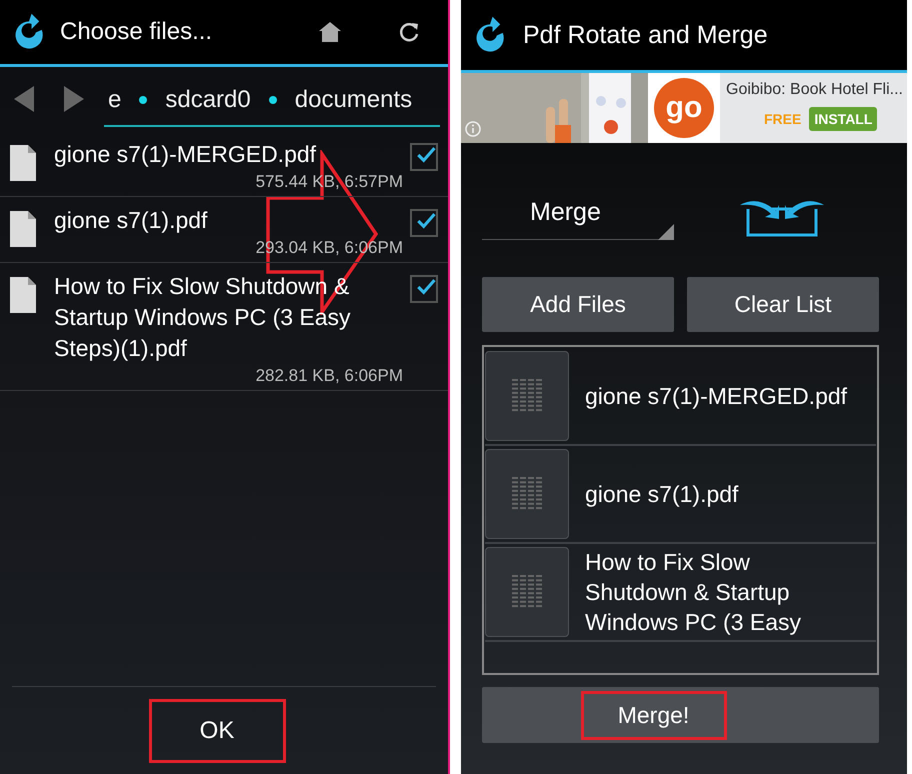 The width and height of the screenshot is (912, 774). Describe the element at coordinates (353, 100) in the screenshot. I see `path-segment: documents` at that location.